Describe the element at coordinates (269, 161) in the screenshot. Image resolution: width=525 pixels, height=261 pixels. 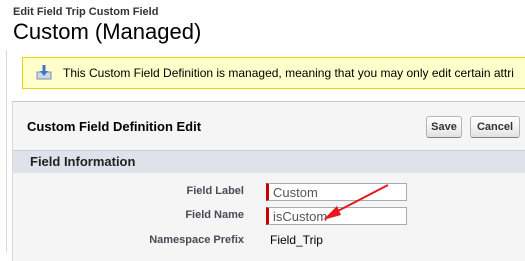
I see `section-header: Field Information` at that location.